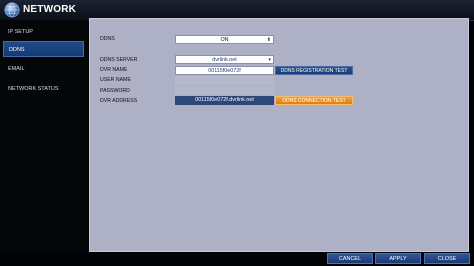 The height and width of the screenshot is (266, 474). I want to click on ddns-server-value: dvrlink.net, so click(224, 60).